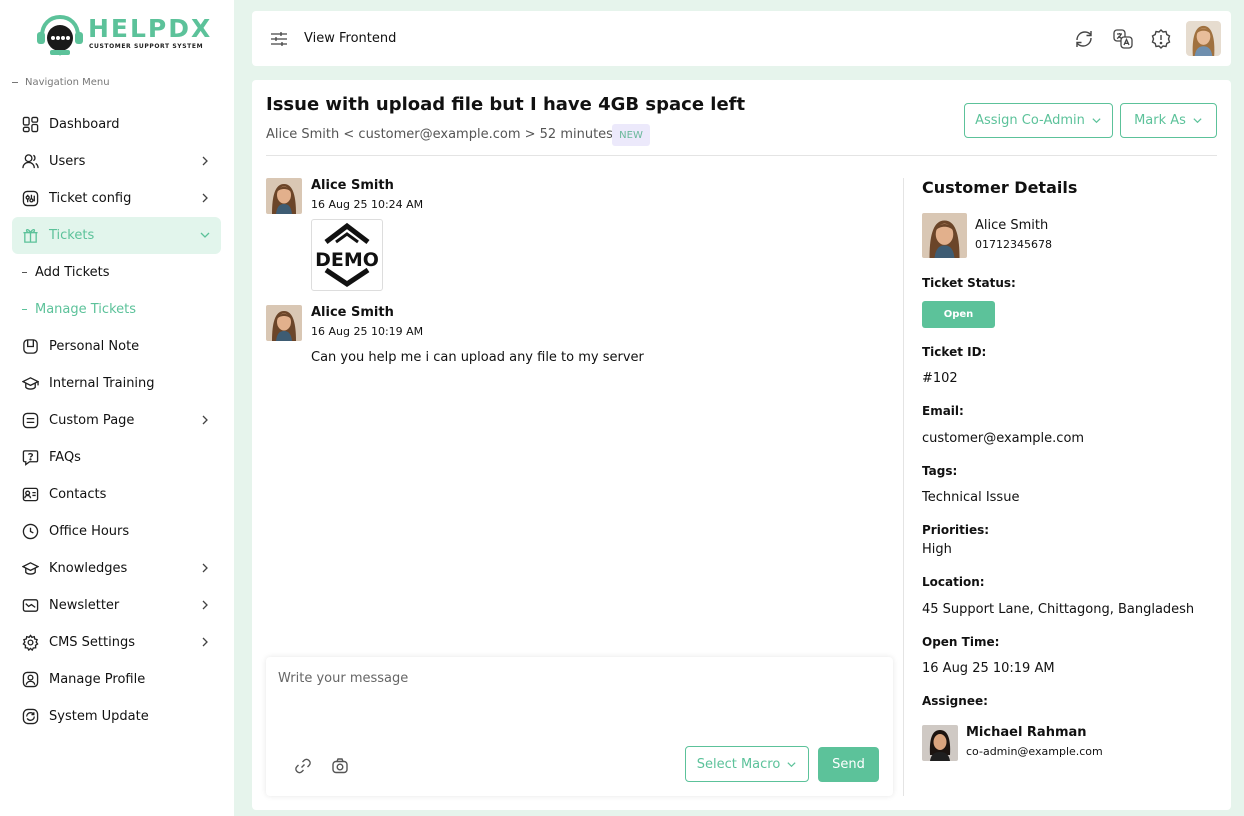 The width and height of the screenshot is (1244, 816). Describe the element at coordinates (30, 643) in the screenshot. I see `gear-icon` at that location.